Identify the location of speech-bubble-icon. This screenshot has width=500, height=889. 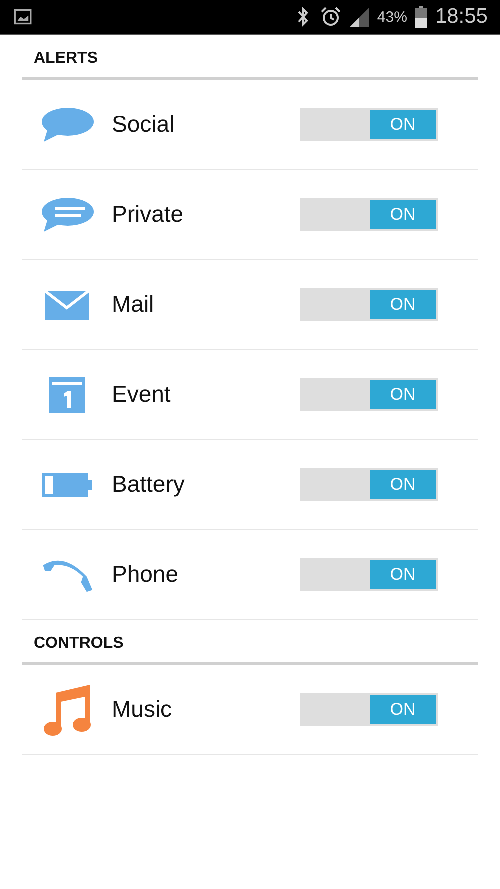
(67, 125).